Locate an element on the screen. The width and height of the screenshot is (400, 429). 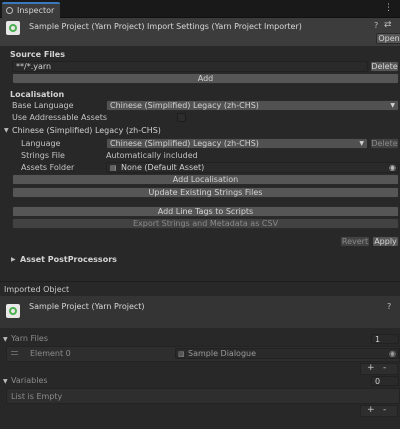
delete-source-button: Delete is located at coordinates (384, 66).